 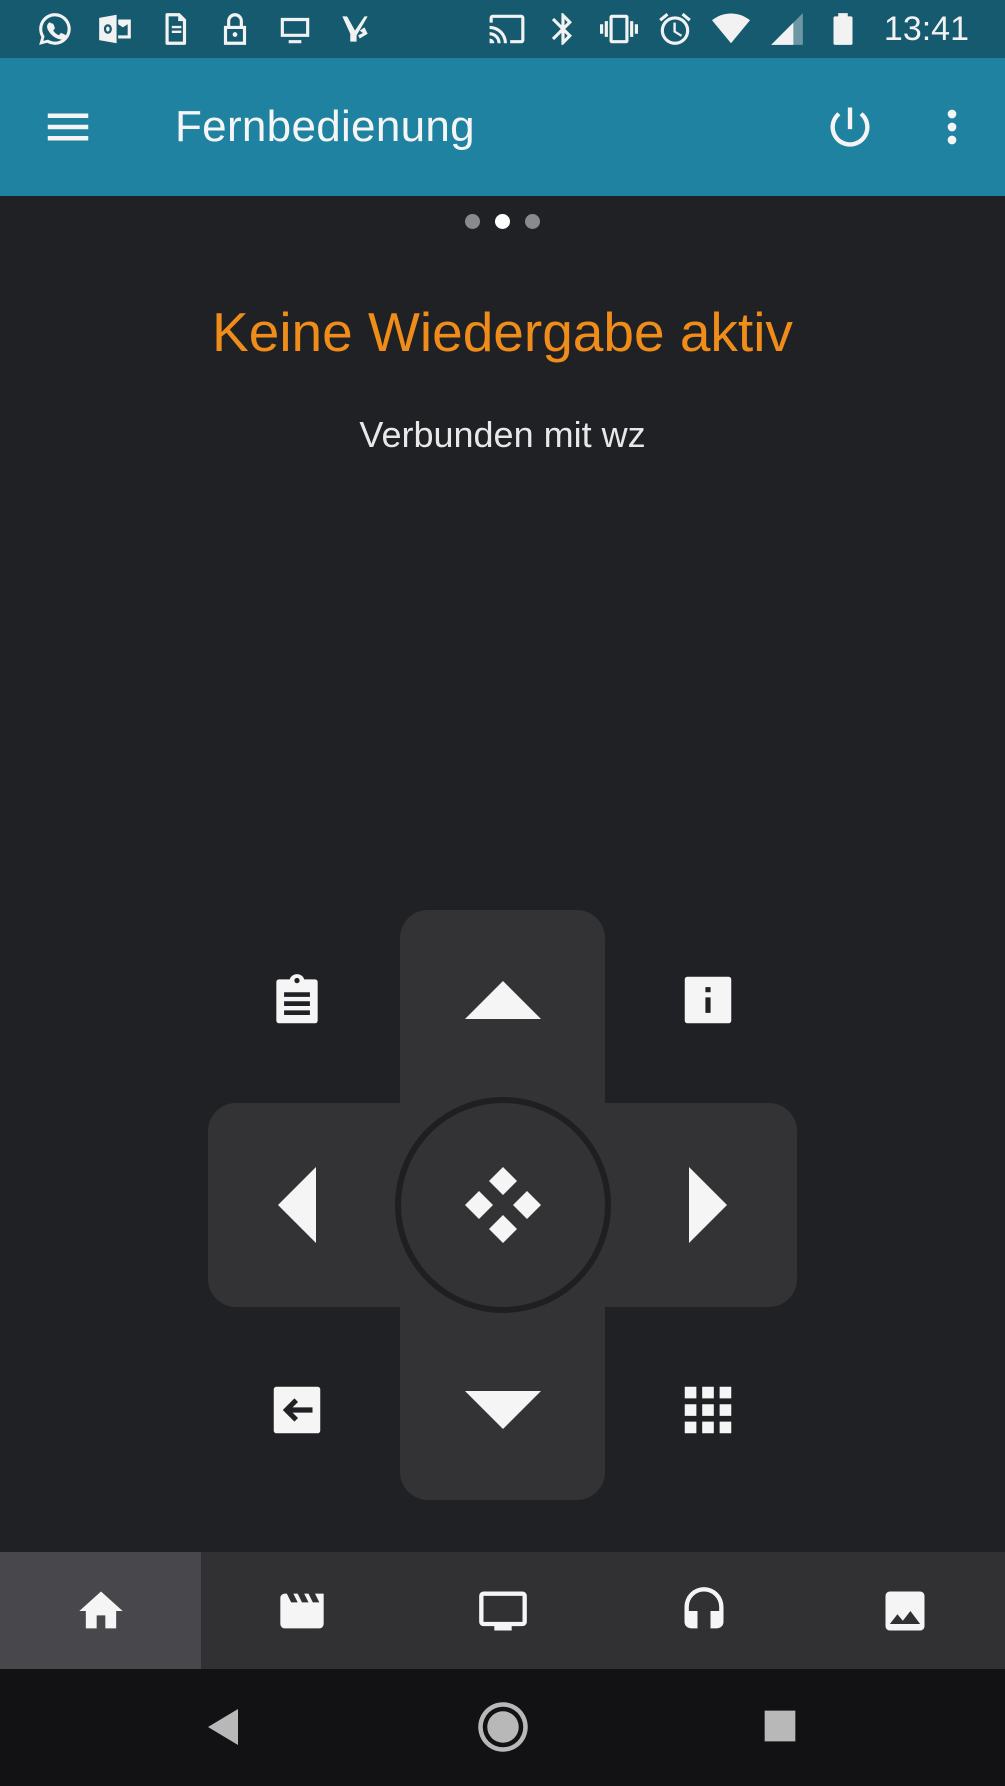 I want to click on wifi-icon, so click(x=730, y=29).